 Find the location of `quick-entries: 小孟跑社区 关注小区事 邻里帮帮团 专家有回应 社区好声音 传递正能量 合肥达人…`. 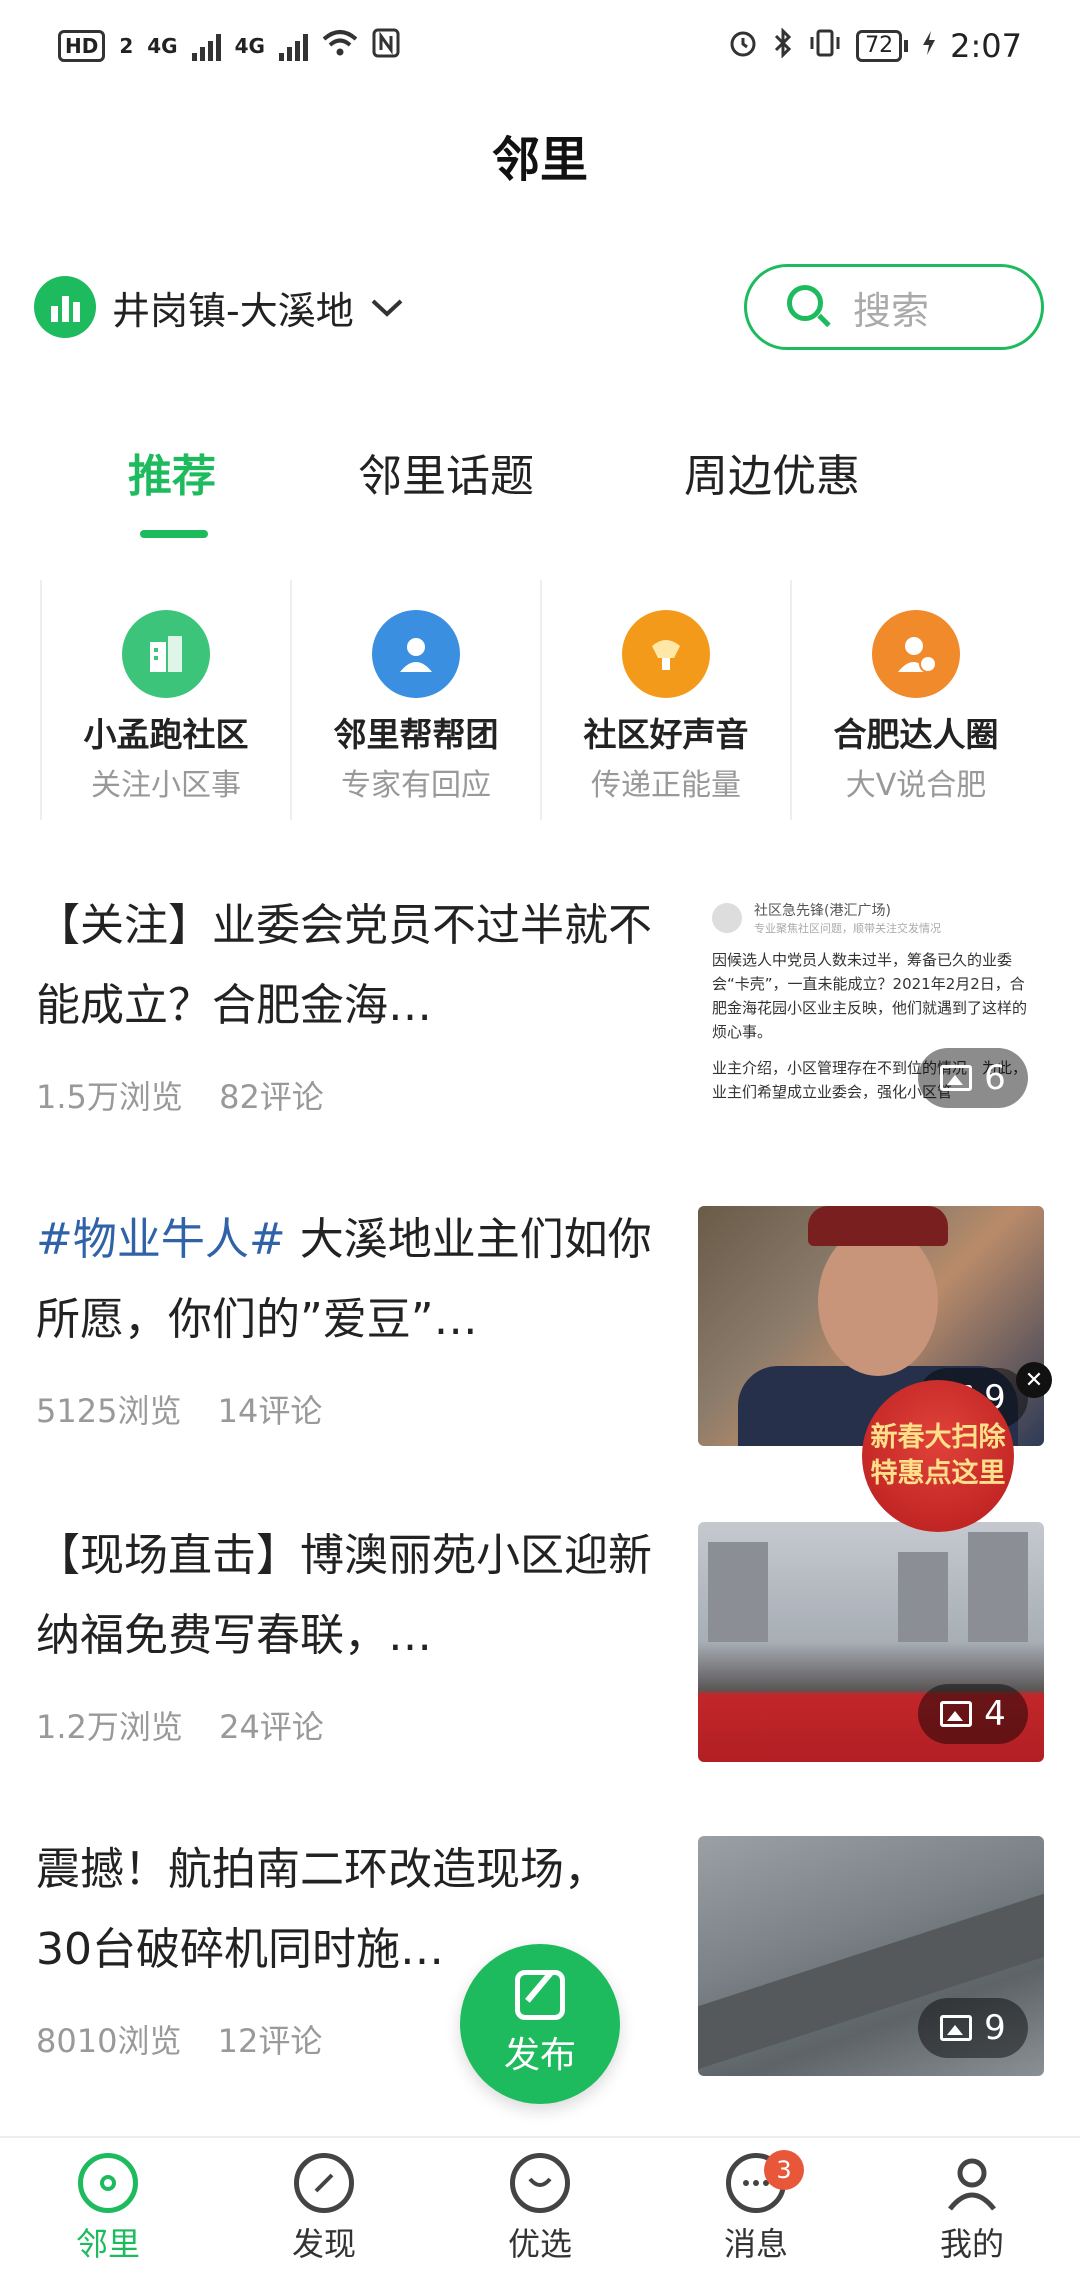

quick-entries: 小孟跑社区 关注小区事 邻里帮帮团 专家有回应 社区好声音 传递正能量 合肥达人… is located at coordinates (540, 700).